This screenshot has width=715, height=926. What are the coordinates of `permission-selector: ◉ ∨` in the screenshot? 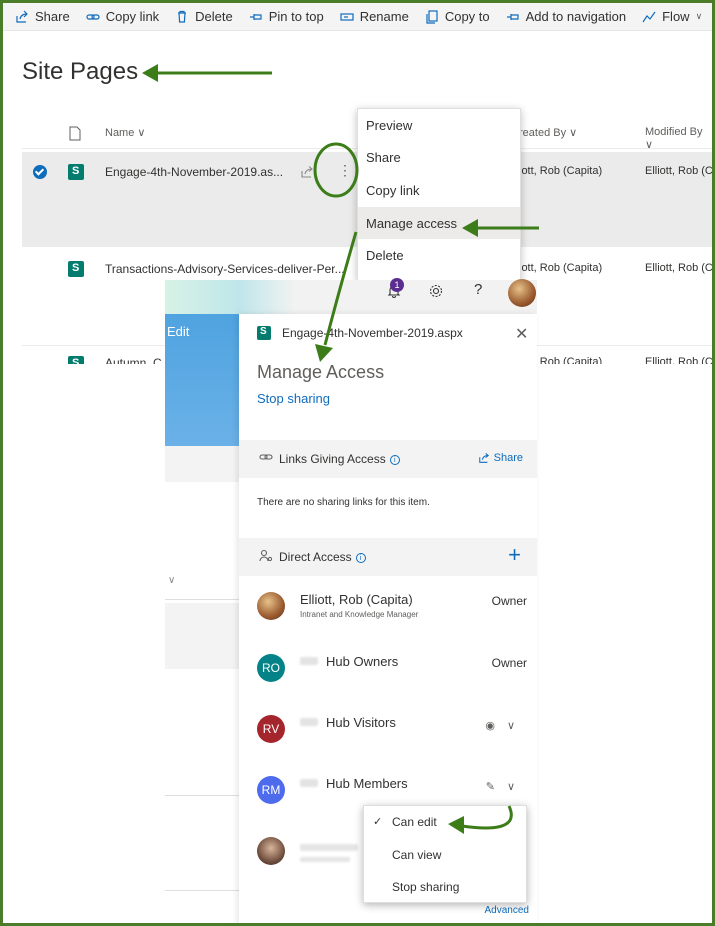 It's located at (500, 725).